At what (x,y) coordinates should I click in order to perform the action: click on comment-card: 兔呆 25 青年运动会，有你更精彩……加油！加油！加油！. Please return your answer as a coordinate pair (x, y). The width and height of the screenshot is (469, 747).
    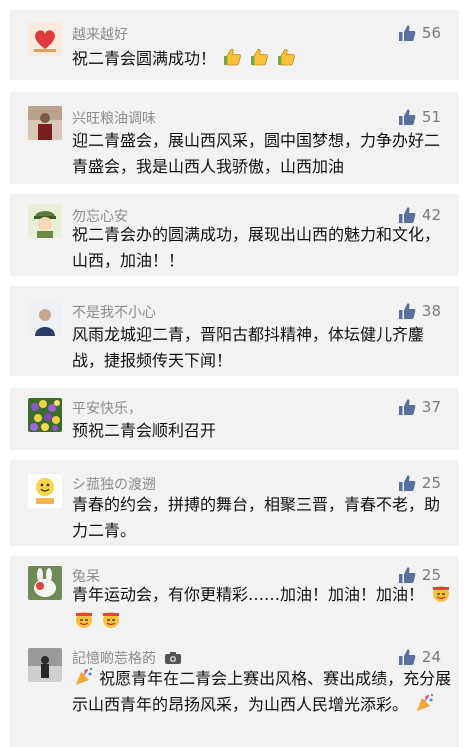
    Looking at the image, I should click on (234, 598).